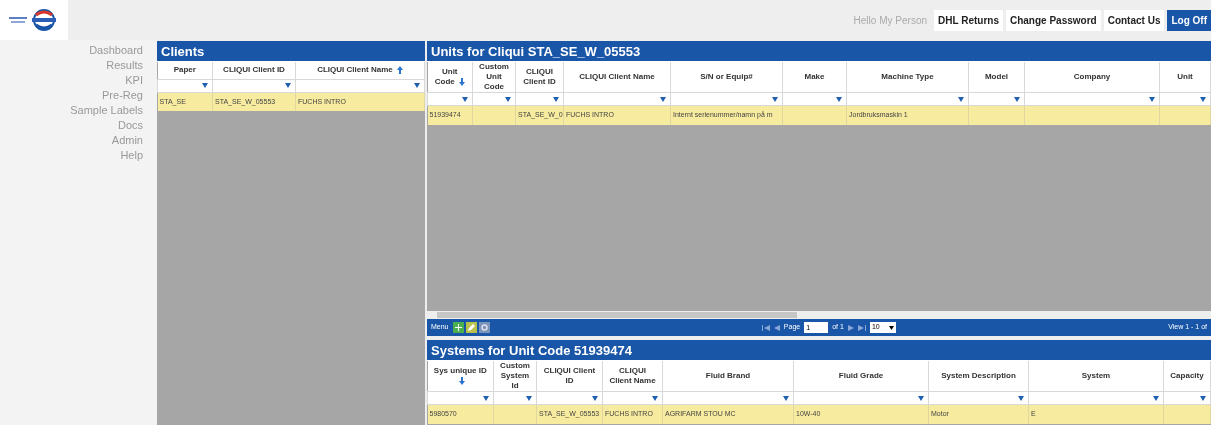  I want to click on settings-button, so click(484, 327).